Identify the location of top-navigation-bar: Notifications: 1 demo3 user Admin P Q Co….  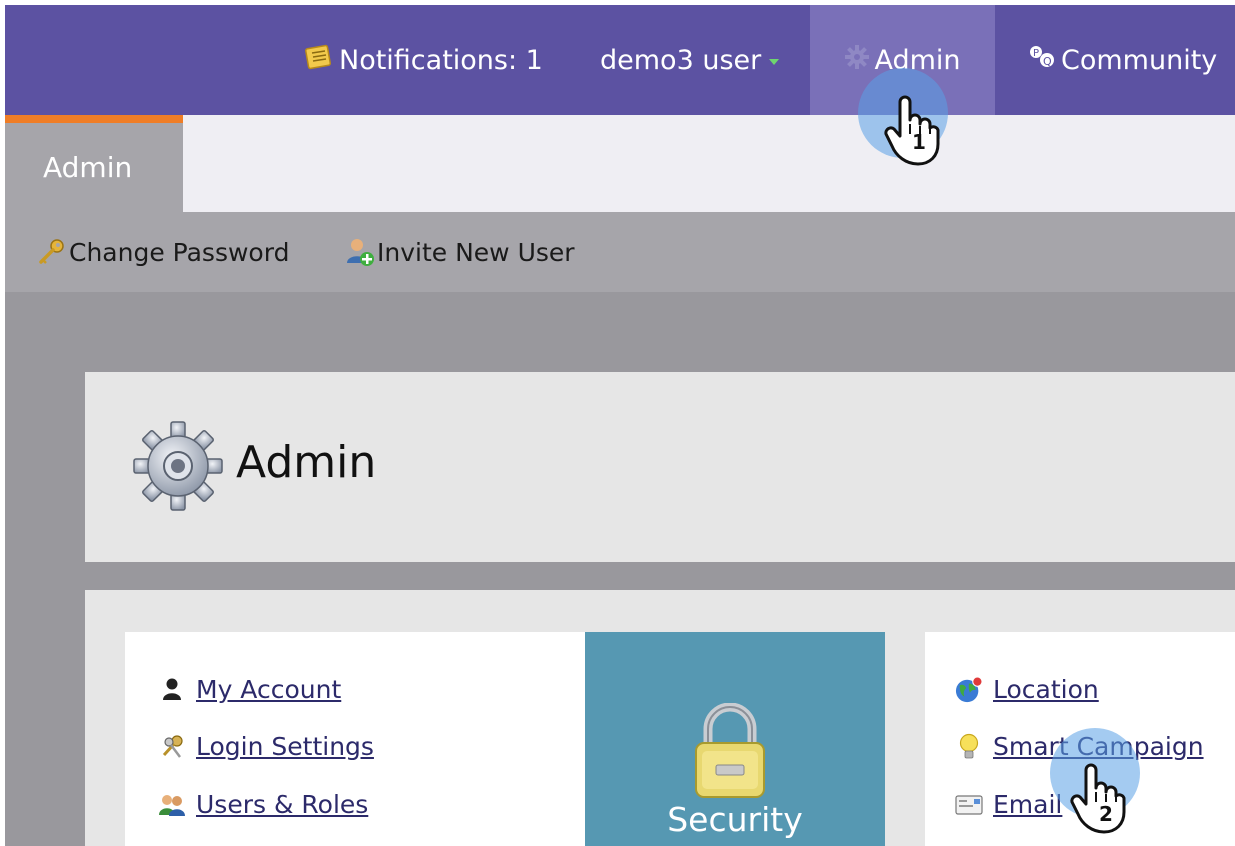
(620, 60).